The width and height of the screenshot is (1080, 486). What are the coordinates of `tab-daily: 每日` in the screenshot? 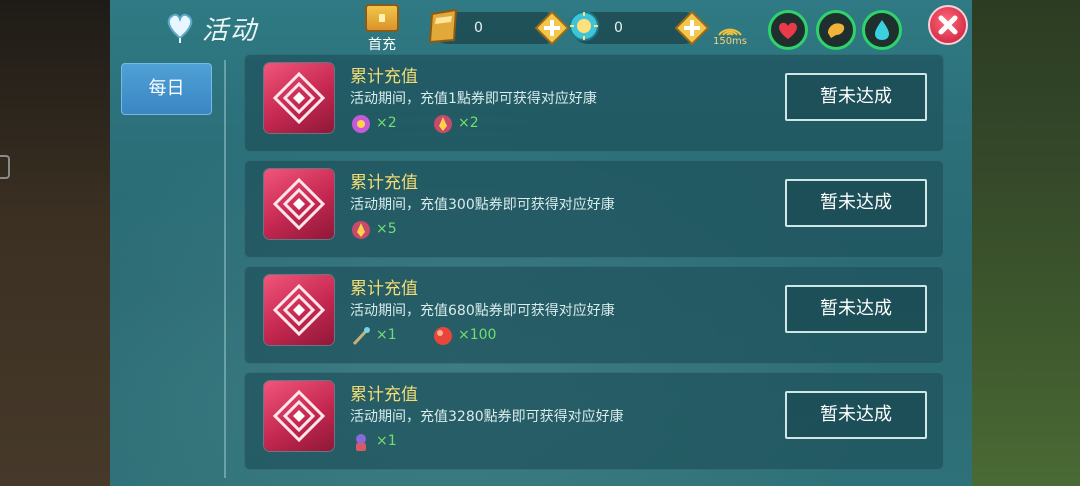 It's located at (166, 89).